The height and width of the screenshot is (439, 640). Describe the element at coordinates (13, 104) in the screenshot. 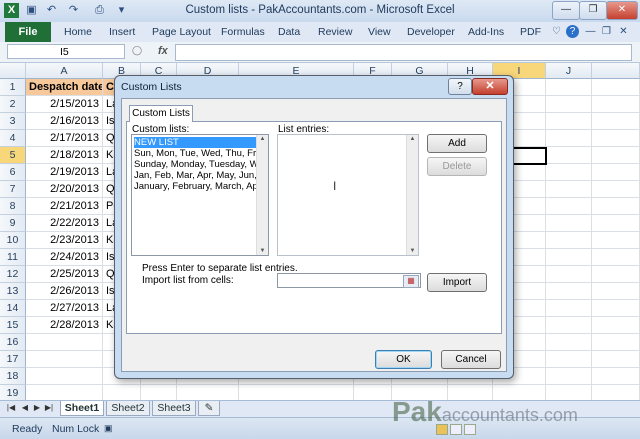

I see `row-header: 2` at that location.